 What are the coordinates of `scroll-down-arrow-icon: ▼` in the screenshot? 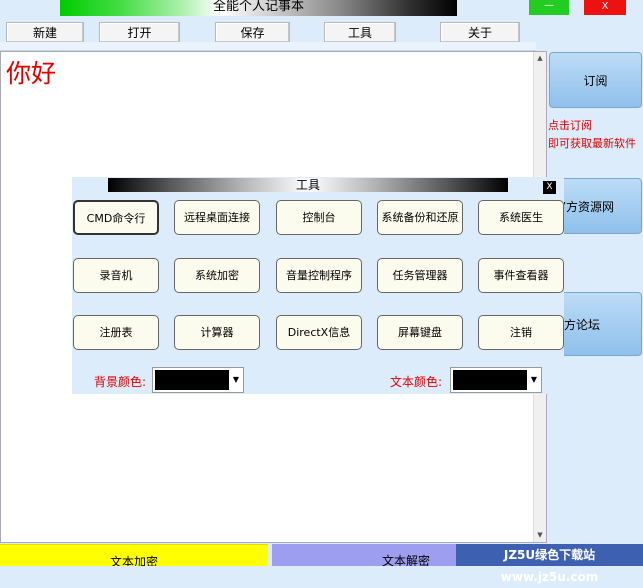 It's located at (540, 535).